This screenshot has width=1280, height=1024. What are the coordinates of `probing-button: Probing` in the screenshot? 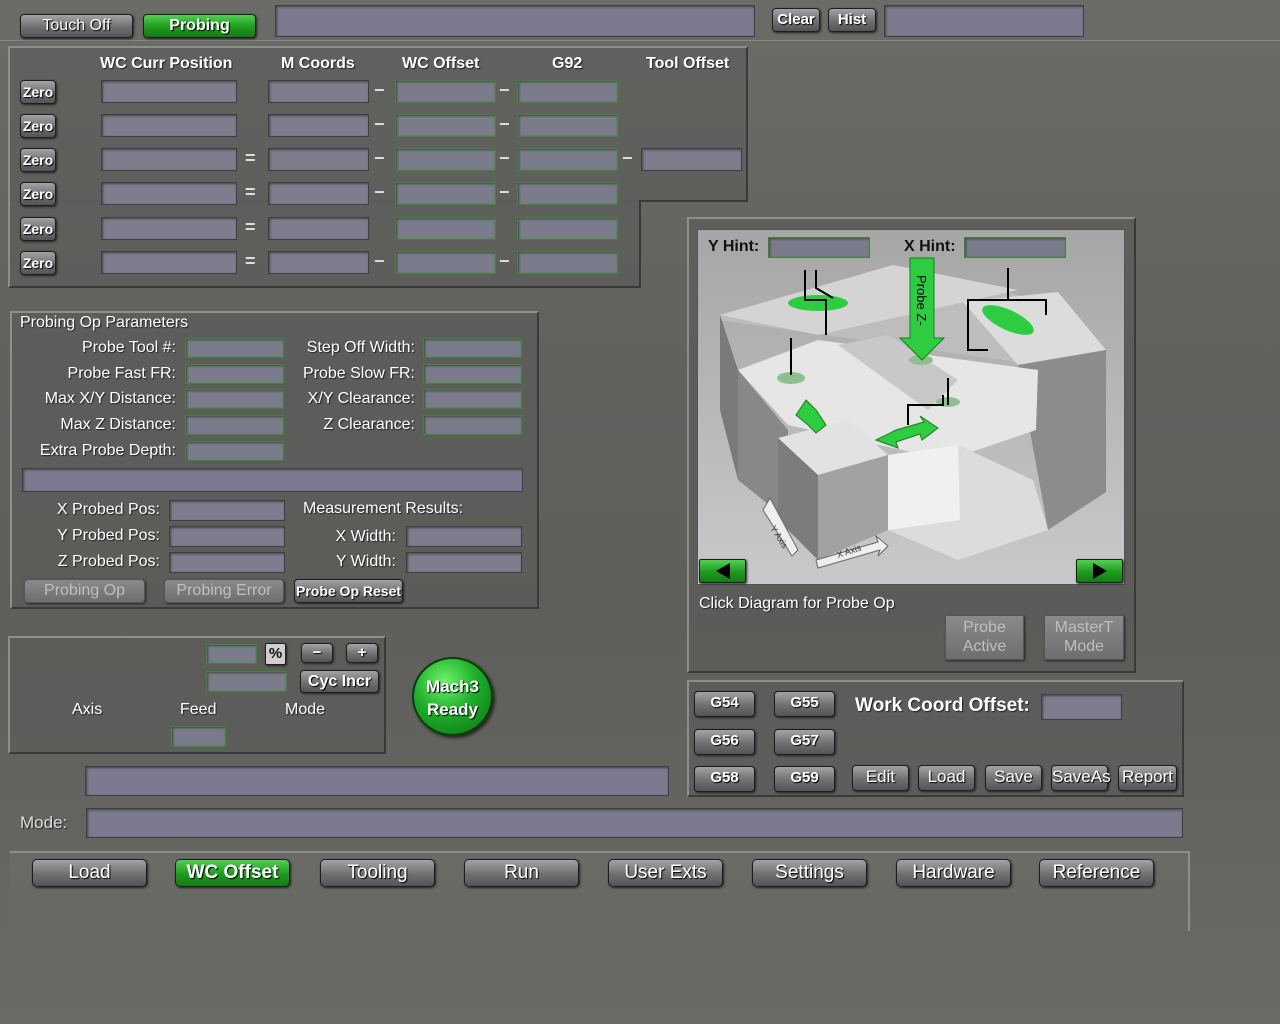 It's located at (199, 26).